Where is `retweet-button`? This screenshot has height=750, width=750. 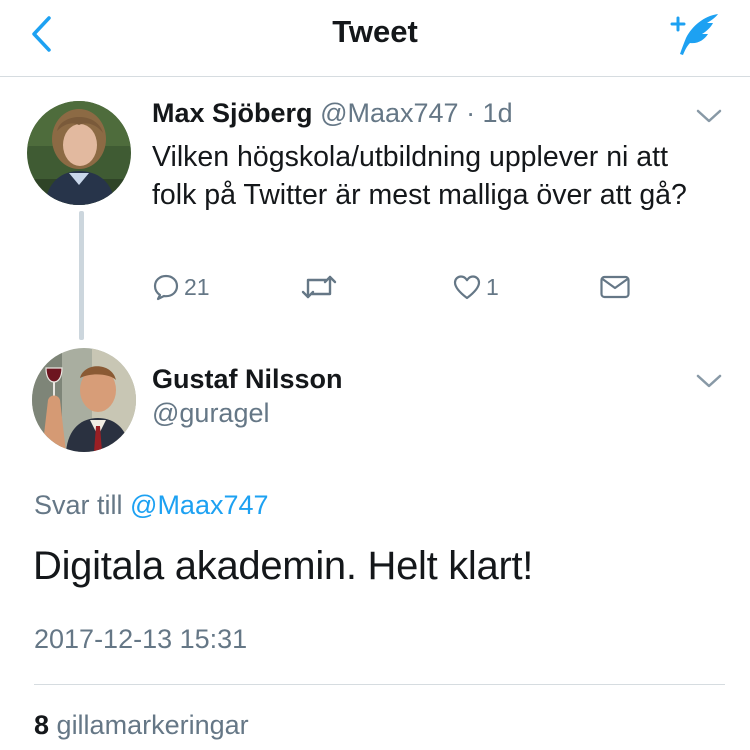 retweet-button is located at coordinates (319, 287).